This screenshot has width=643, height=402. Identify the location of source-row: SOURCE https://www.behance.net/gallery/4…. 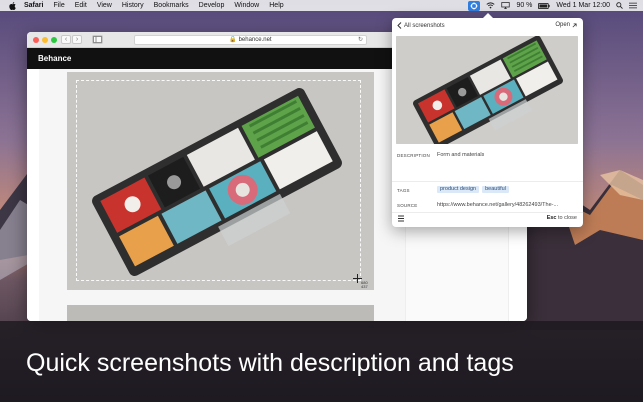
(487, 206).